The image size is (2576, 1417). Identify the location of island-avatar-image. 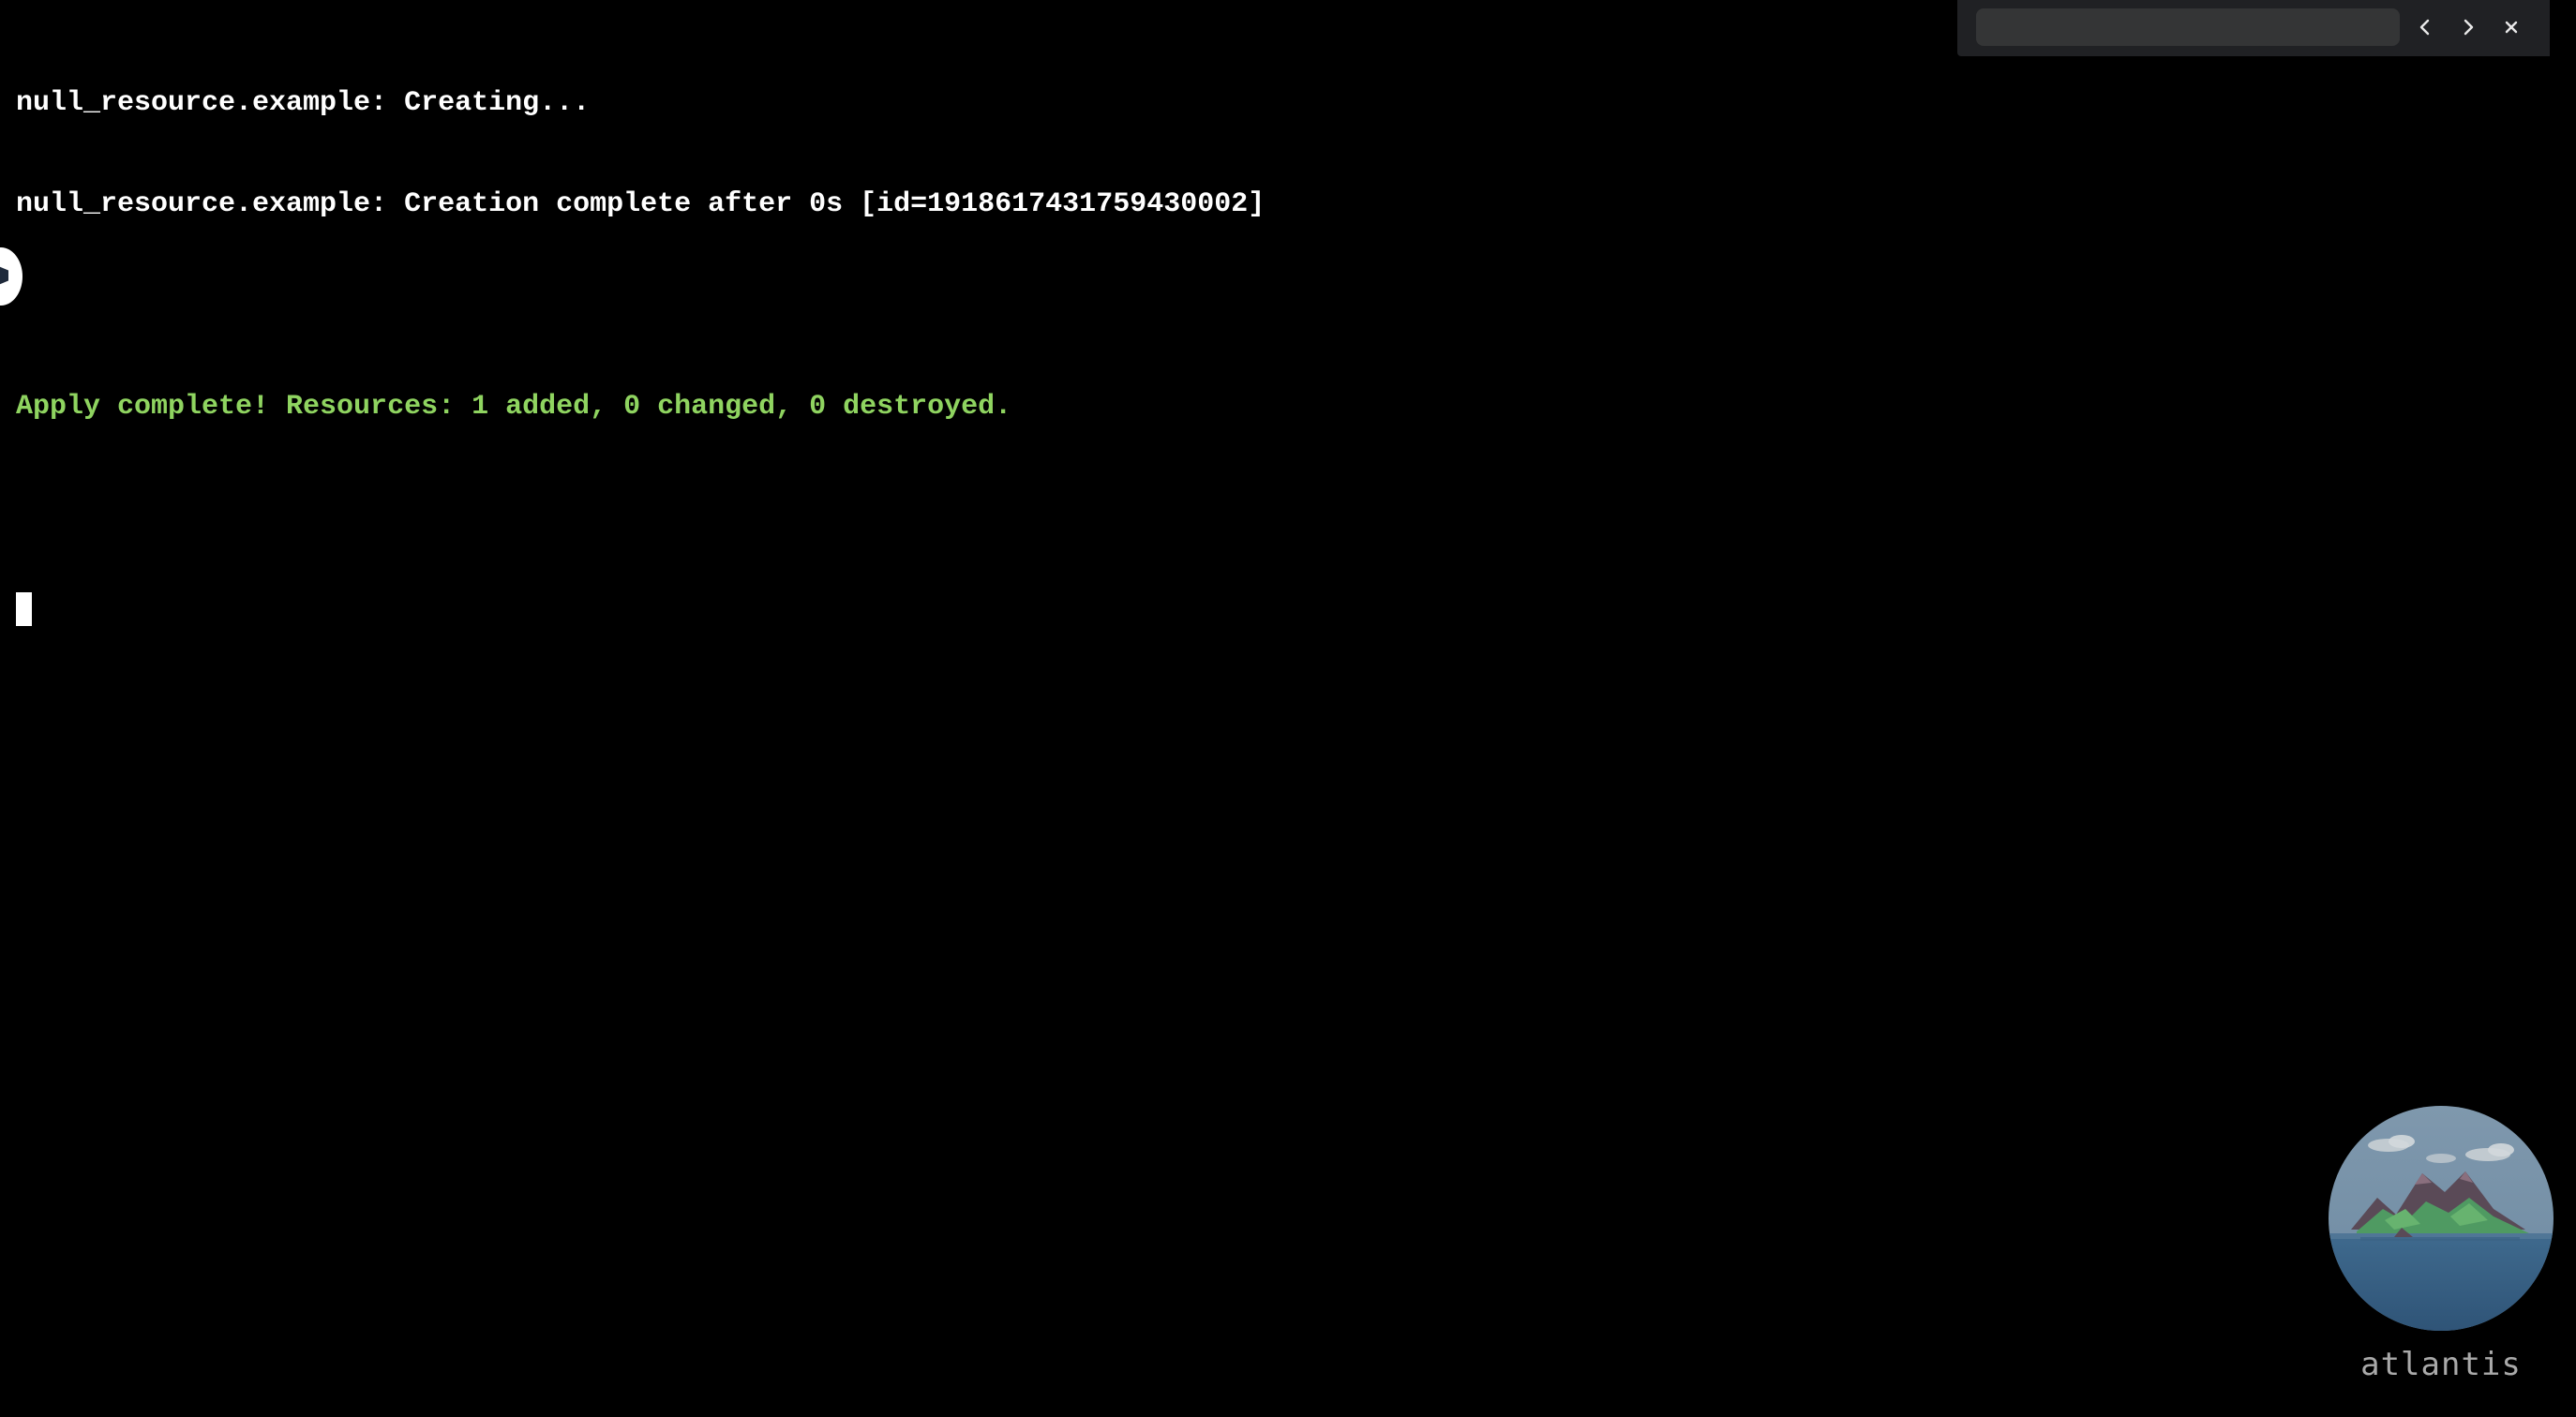
(2441, 1219).